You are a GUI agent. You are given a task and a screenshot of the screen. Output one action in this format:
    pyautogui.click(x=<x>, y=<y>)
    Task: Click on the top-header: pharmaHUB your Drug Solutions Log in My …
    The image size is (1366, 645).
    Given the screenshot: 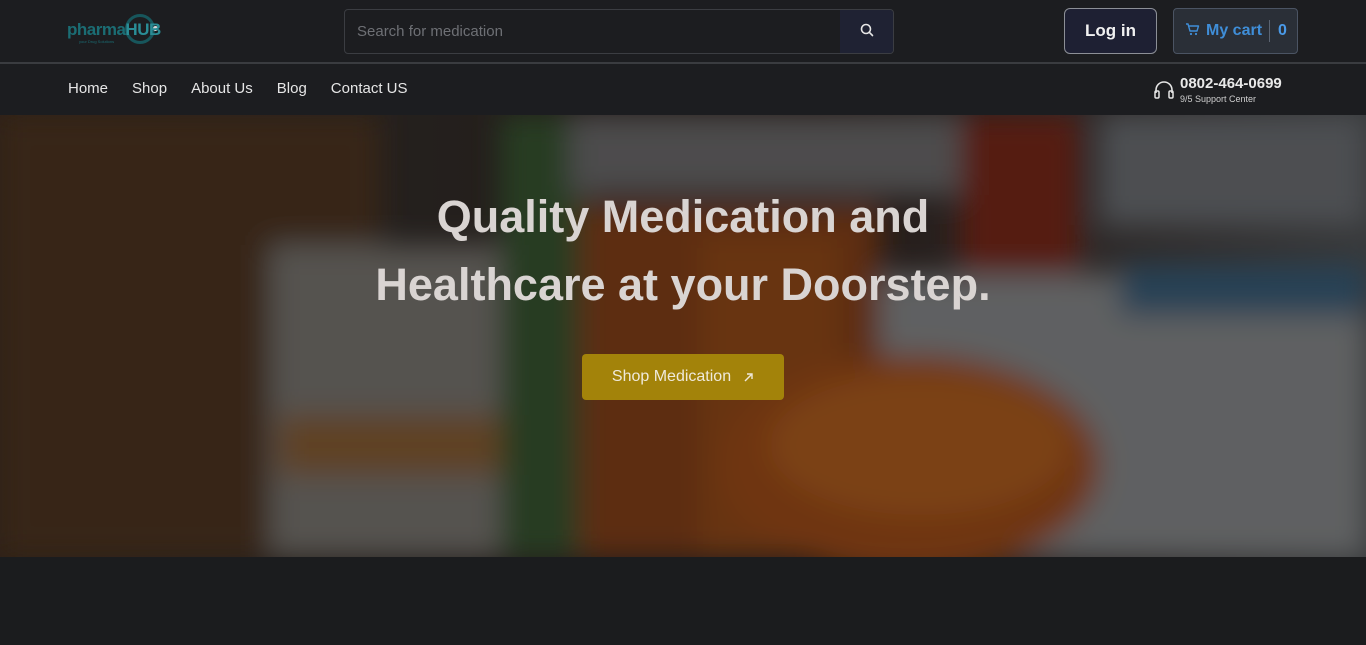 What is the action you would take?
    pyautogui.click(x=683, y=31)
    